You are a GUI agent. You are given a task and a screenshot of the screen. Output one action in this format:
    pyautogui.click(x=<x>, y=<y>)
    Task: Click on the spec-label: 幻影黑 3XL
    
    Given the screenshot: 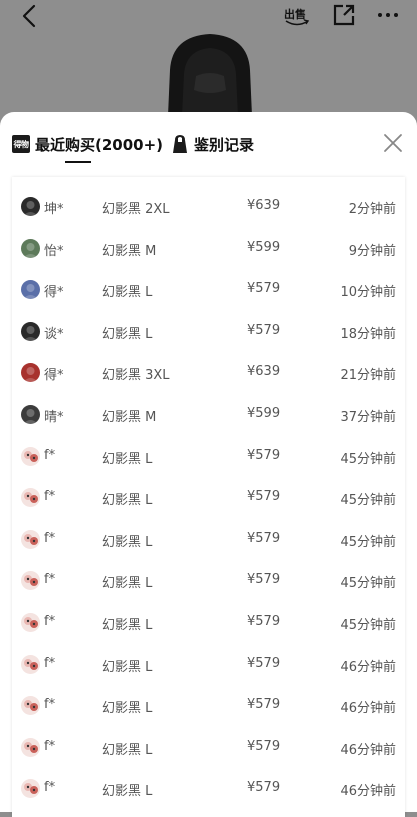 What is the action you would take?
    pyautogui.click(x=136, y=376)
    